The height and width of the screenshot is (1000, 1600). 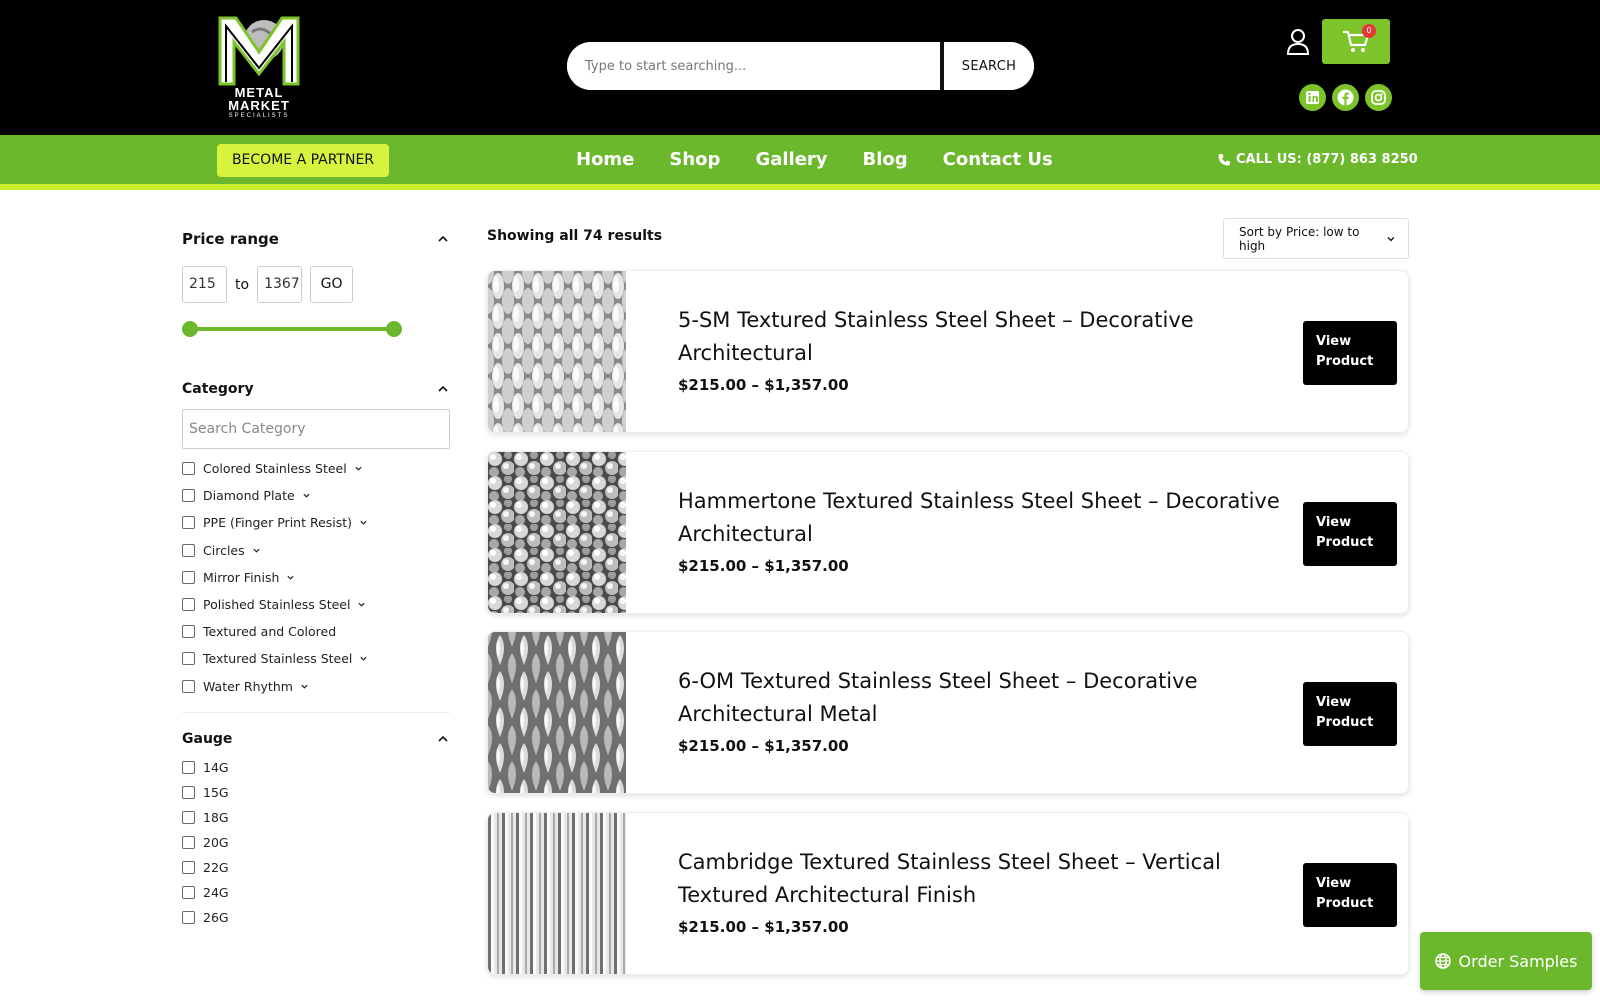 What do you see at coordinates (316, 389) in the screenshot?
I see `category-header: Category` at bounding box center [316, 389].